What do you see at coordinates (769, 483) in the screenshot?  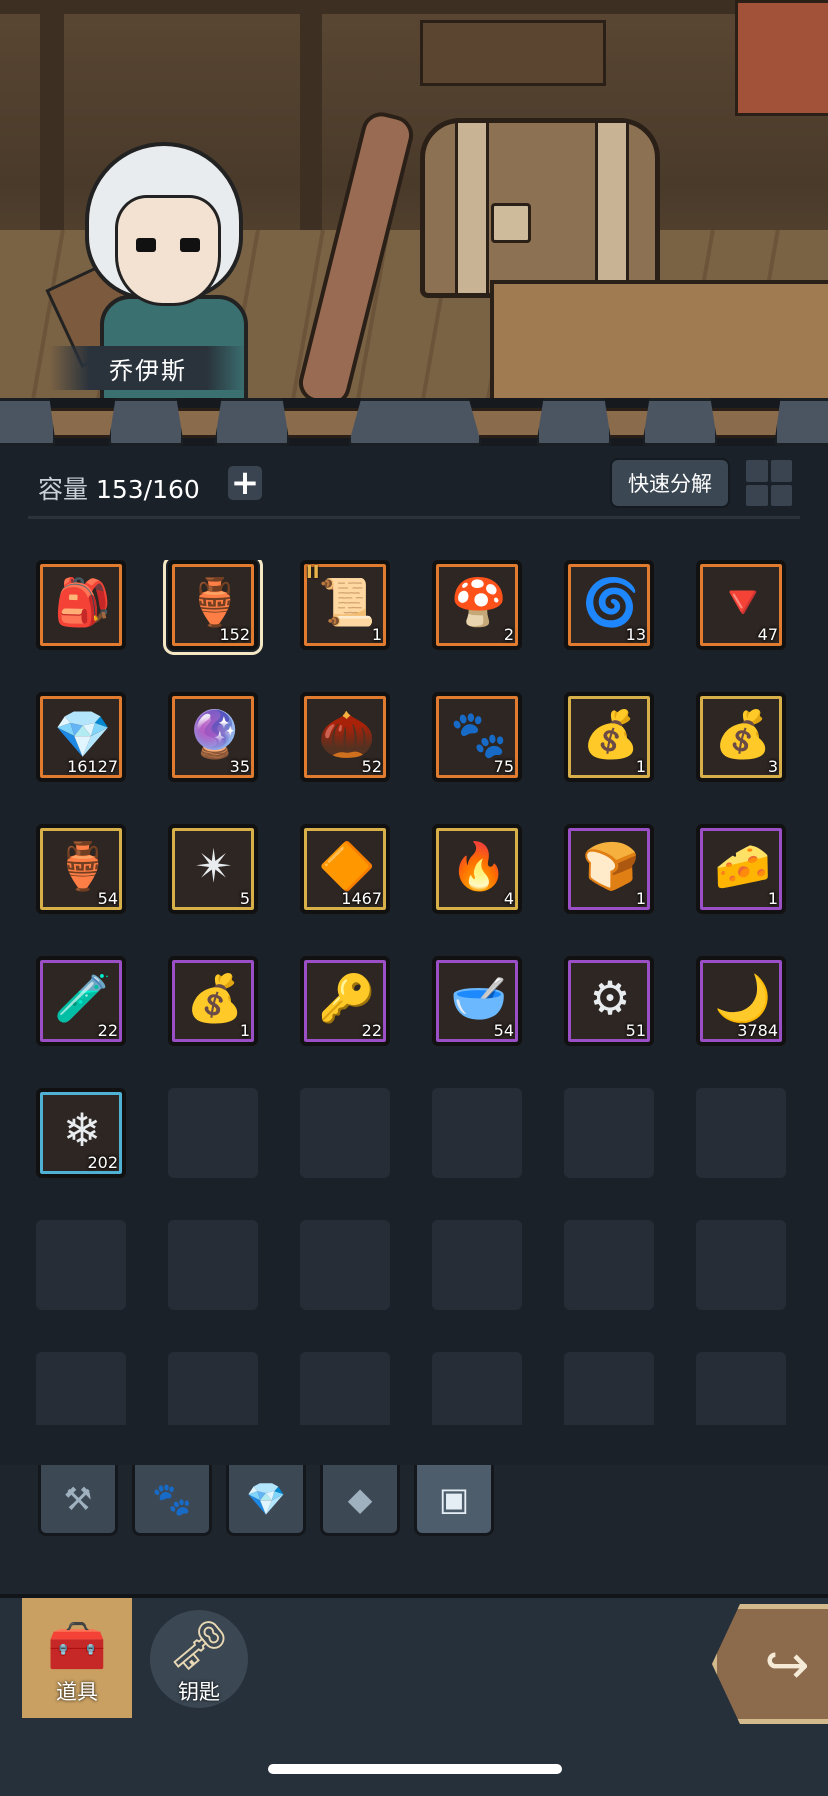 I see `grid-icon` at bounding box center [769, 483].